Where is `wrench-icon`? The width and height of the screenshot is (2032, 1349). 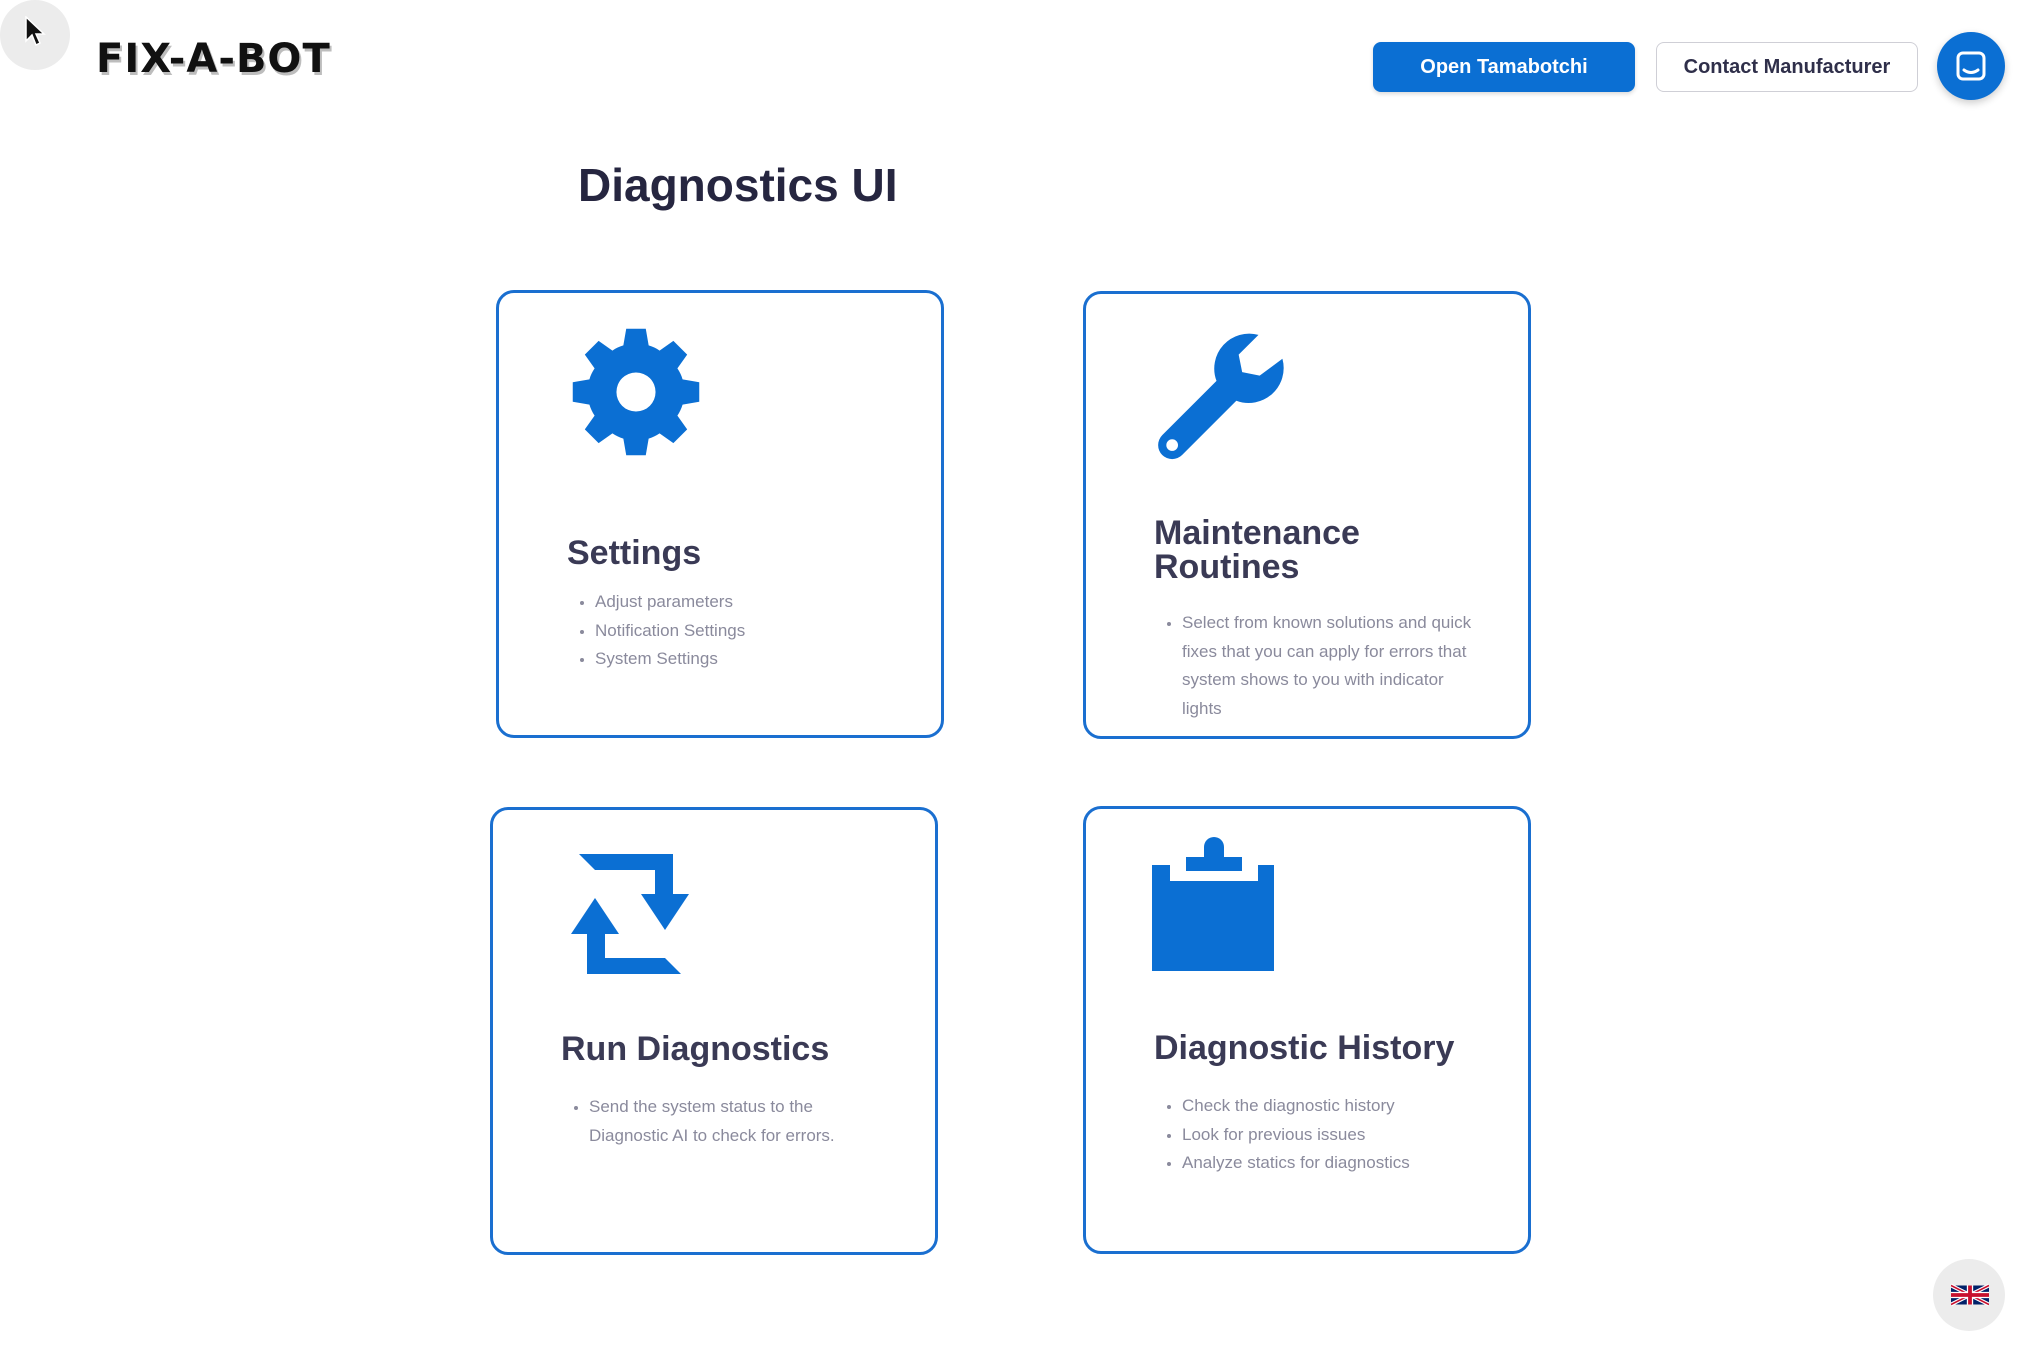
wrench-icon is located at coordinates (1221, 396).